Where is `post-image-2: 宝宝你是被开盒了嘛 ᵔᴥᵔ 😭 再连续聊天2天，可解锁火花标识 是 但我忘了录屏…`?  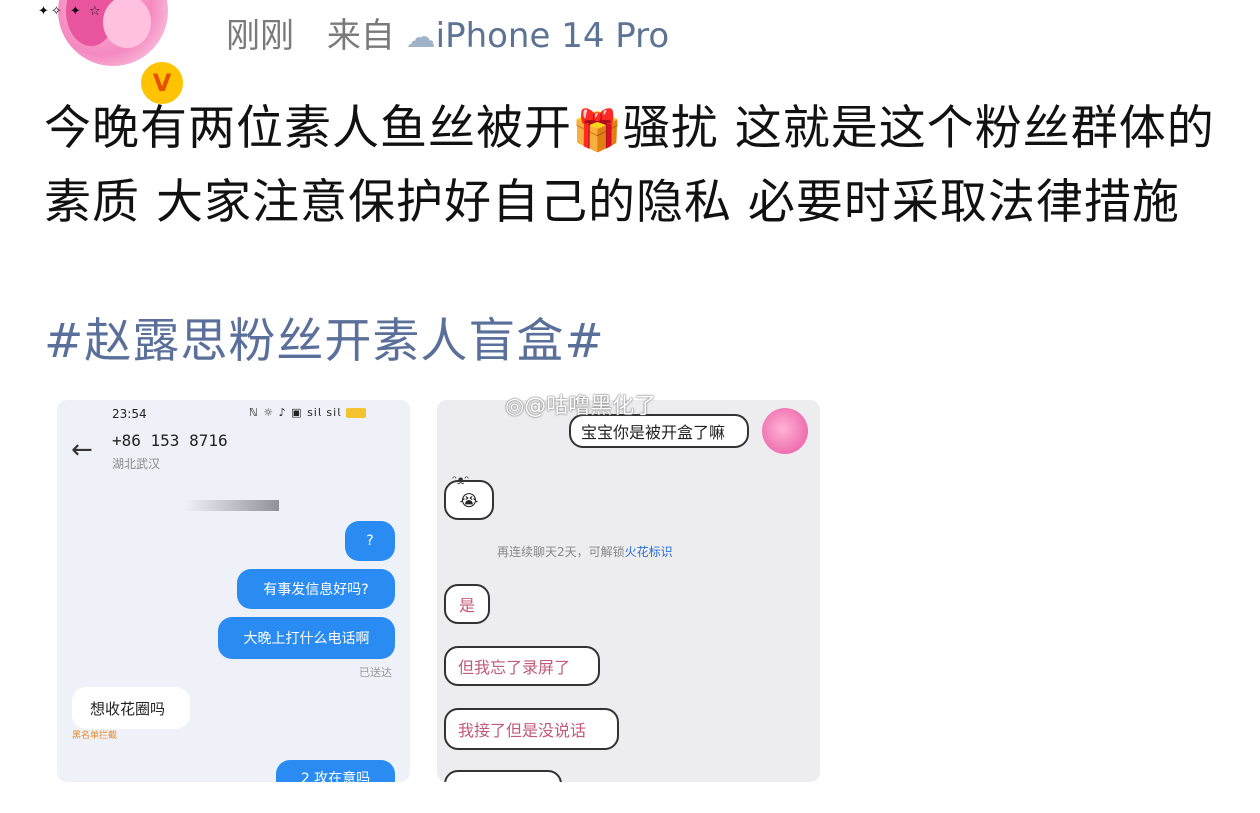 post-image-2: 宝宝你是被开盒了嘛 ᵔᴥᵔ 😭 再连续聊天2天，可解锁火花标识 是 但我忘了录屏… is located at coordinates (628, 591).